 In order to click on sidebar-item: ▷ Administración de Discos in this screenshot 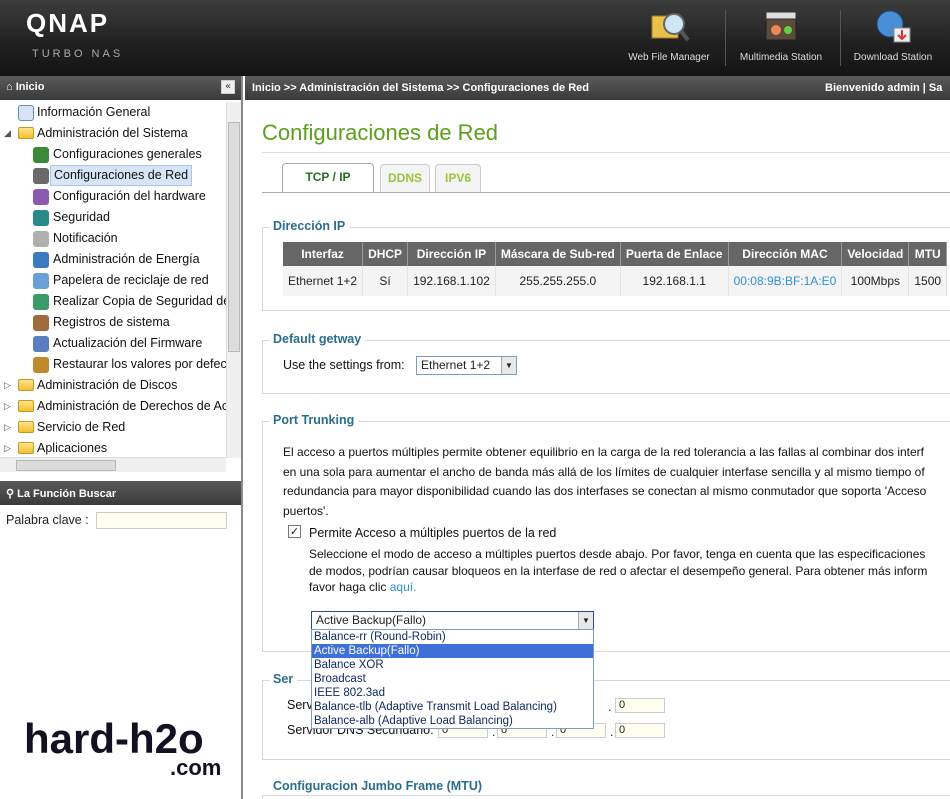, I will do `click(113, 385)`.